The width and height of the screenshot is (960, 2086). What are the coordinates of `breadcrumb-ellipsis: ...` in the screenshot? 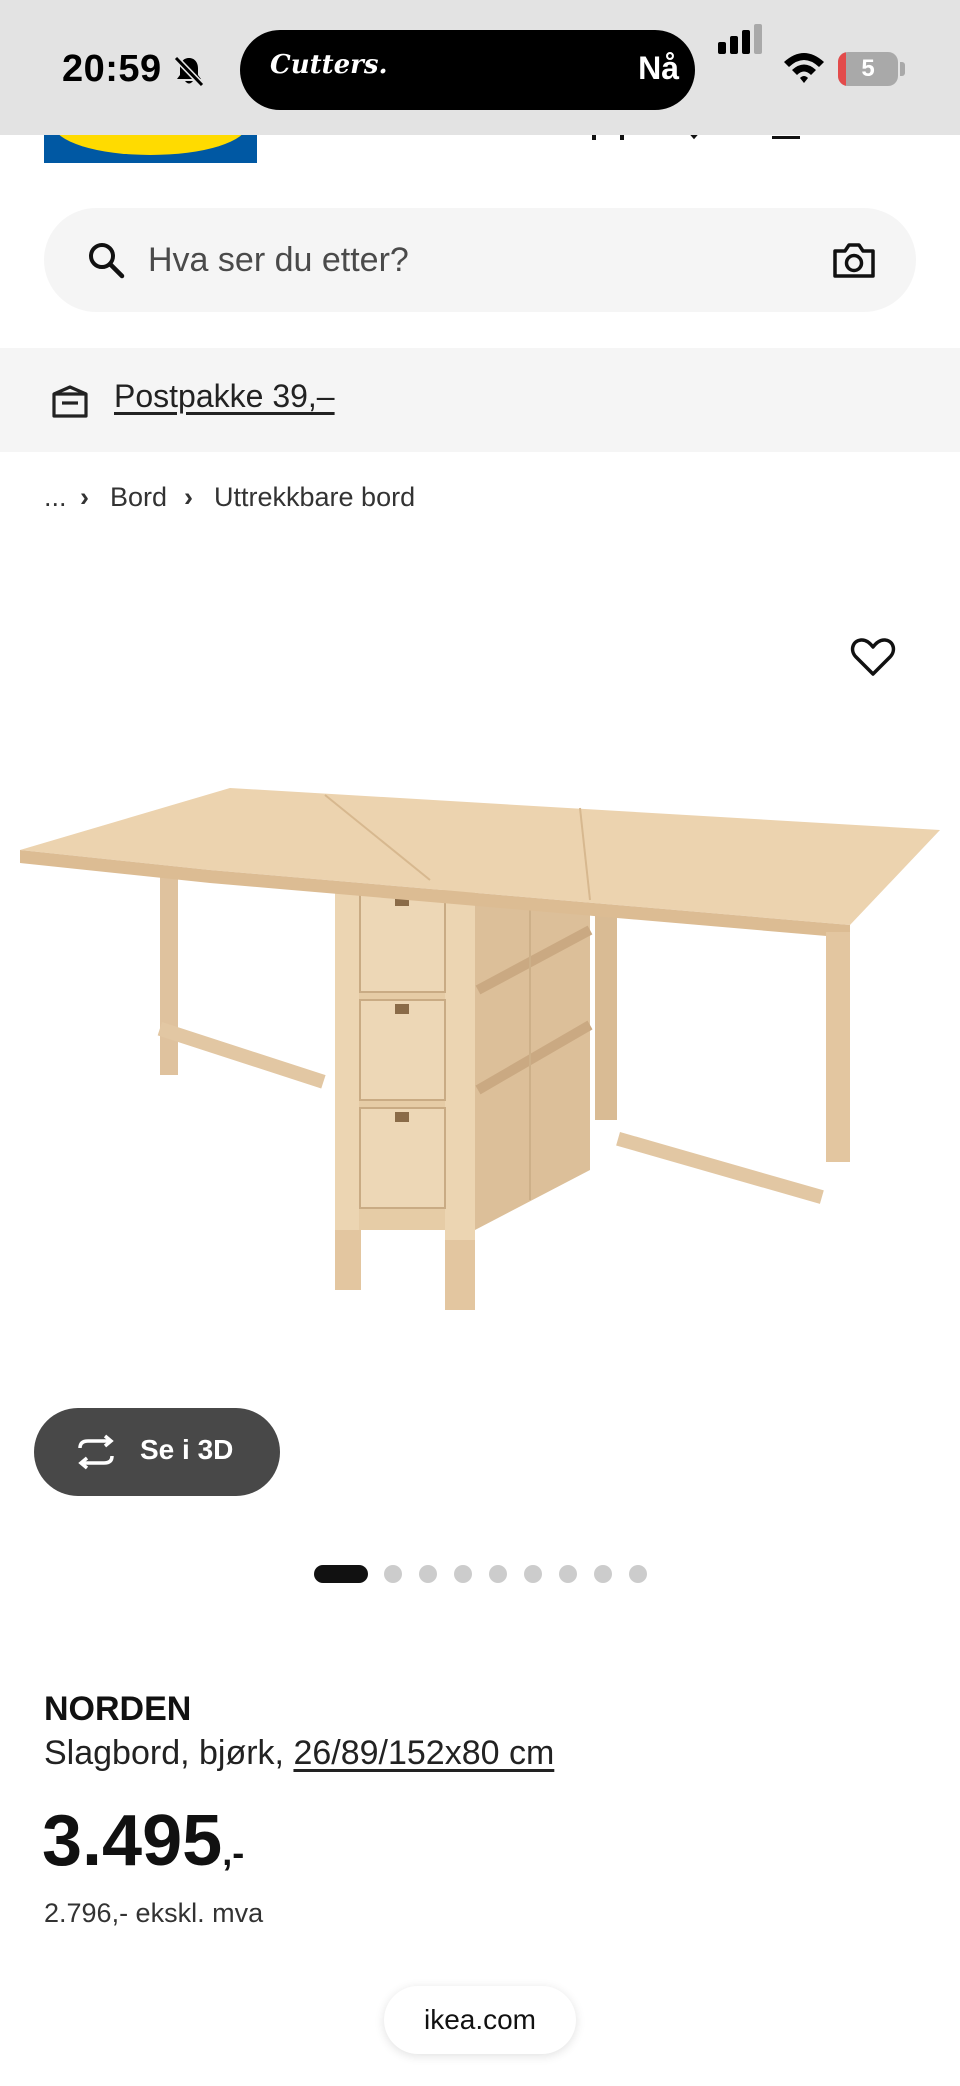 It's located at (55, 497).